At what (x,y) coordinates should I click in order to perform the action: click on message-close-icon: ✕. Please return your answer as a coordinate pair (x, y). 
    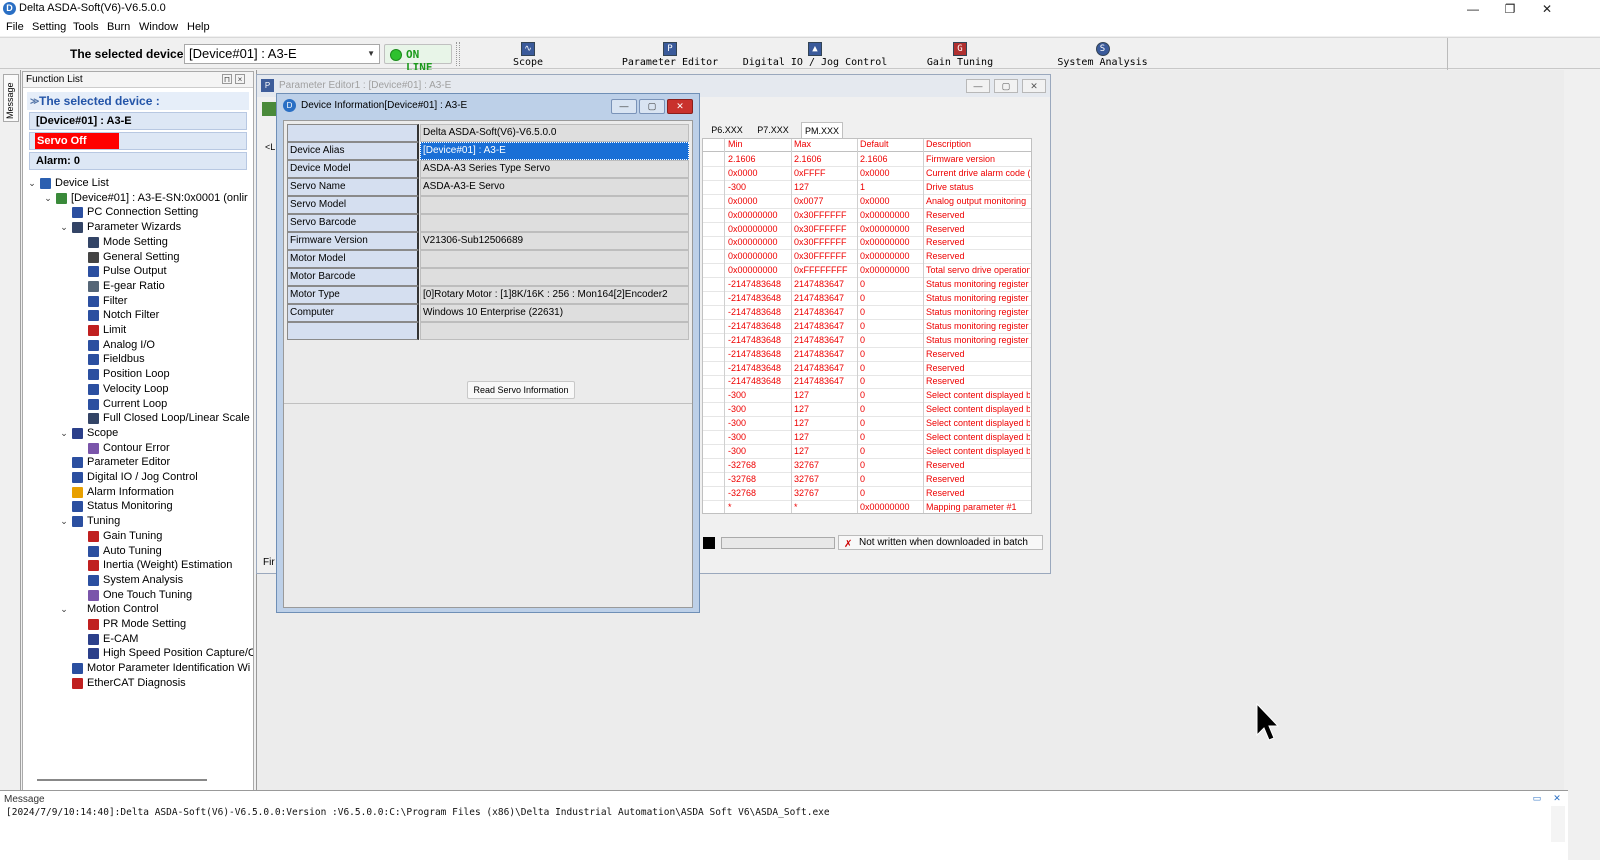
    Looking at the image, I should click on (1557, 798).